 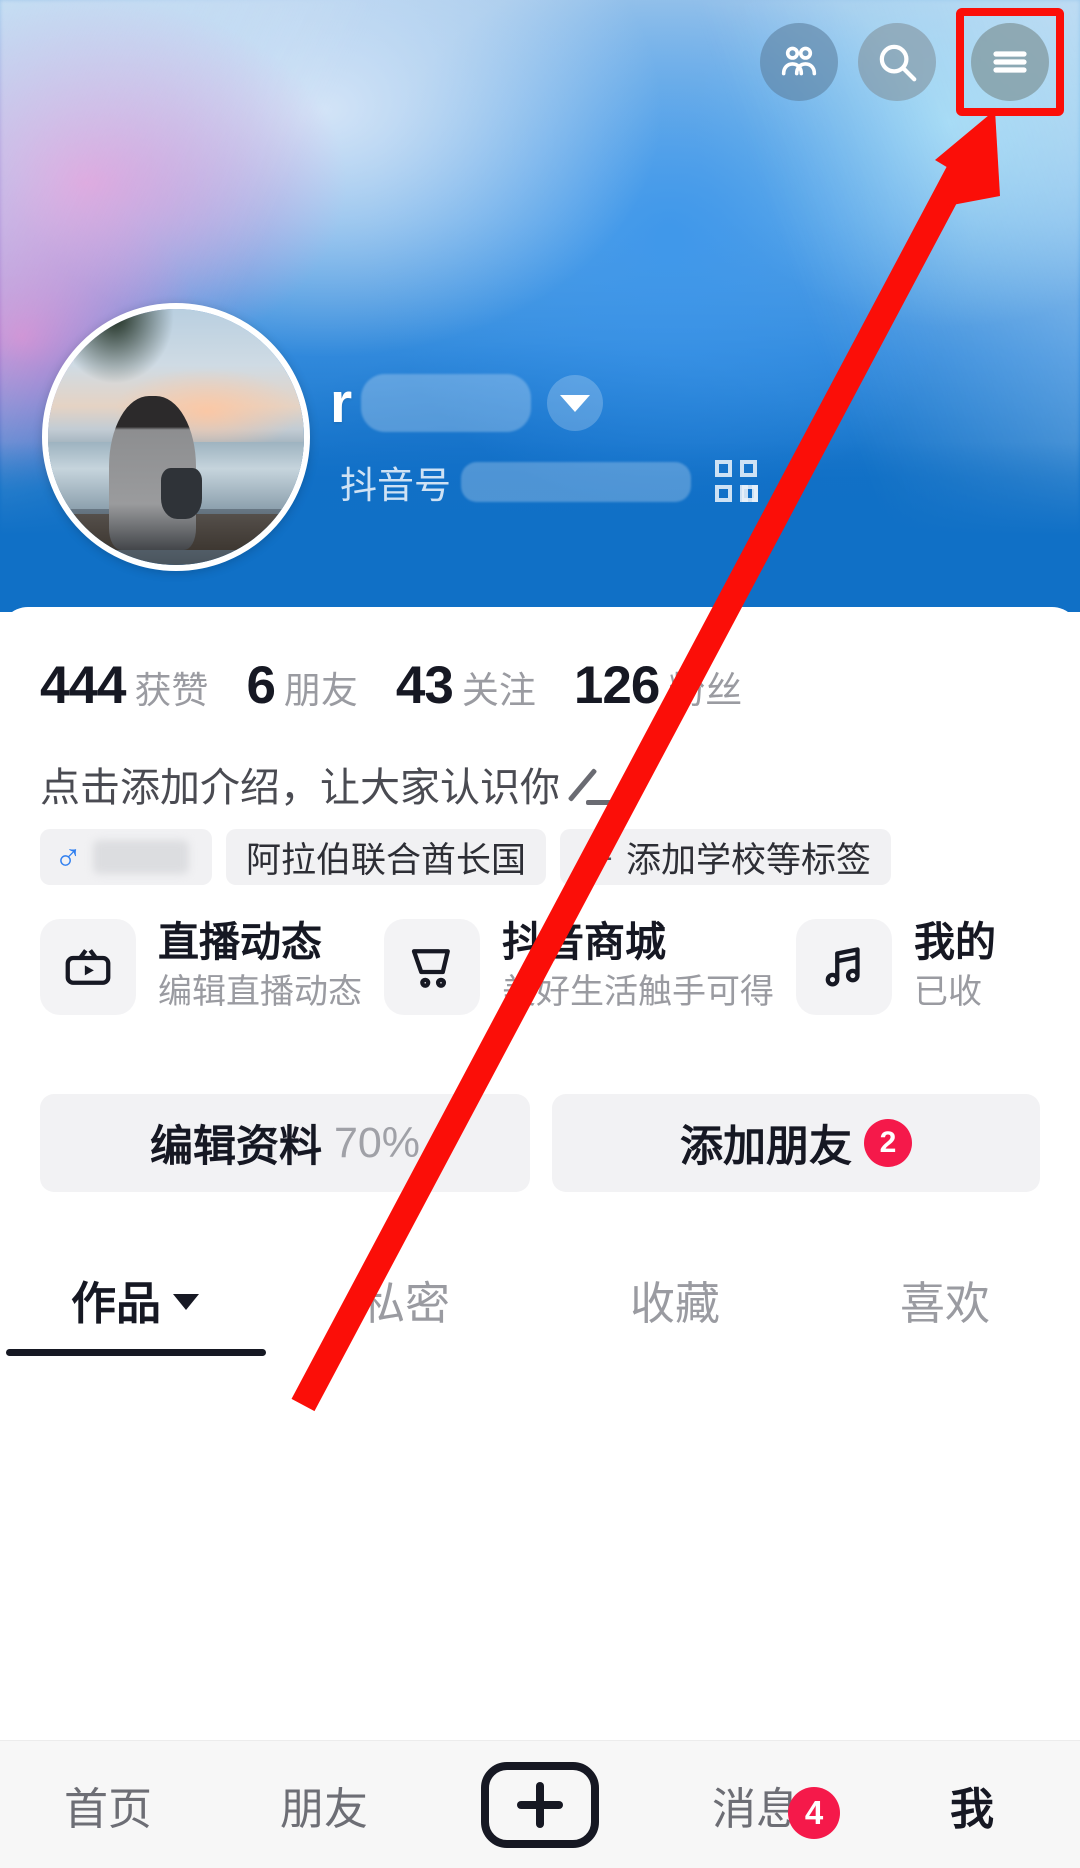 I want to click on stat-label: 朋友, so click(x=320, y=690).